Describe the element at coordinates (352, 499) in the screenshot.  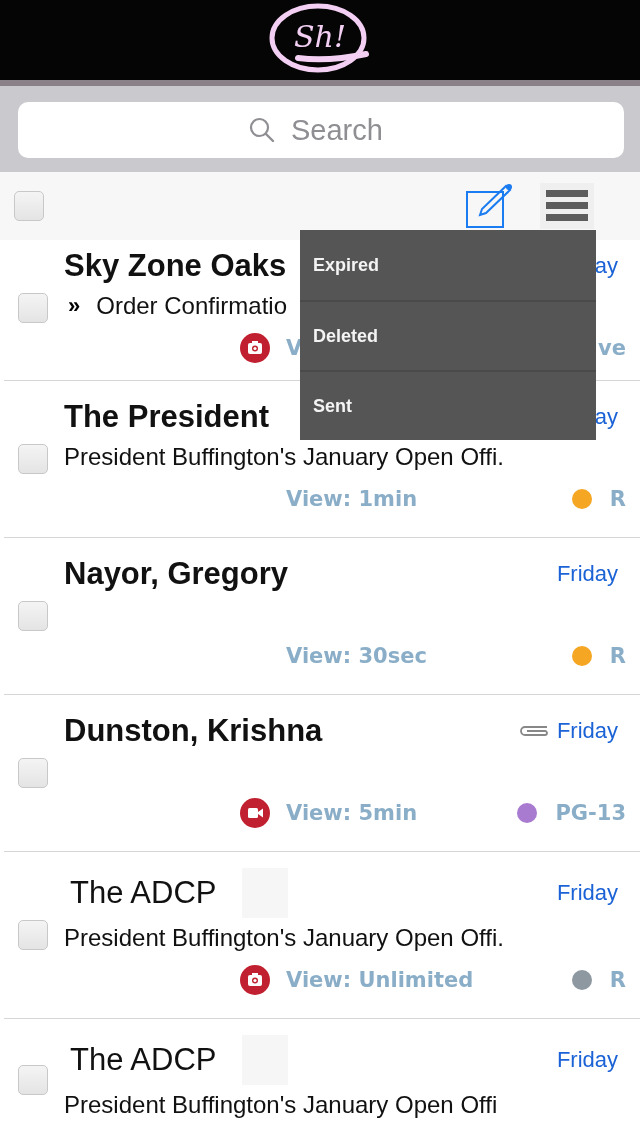
I see `view-duration: View: 1min` at that location.